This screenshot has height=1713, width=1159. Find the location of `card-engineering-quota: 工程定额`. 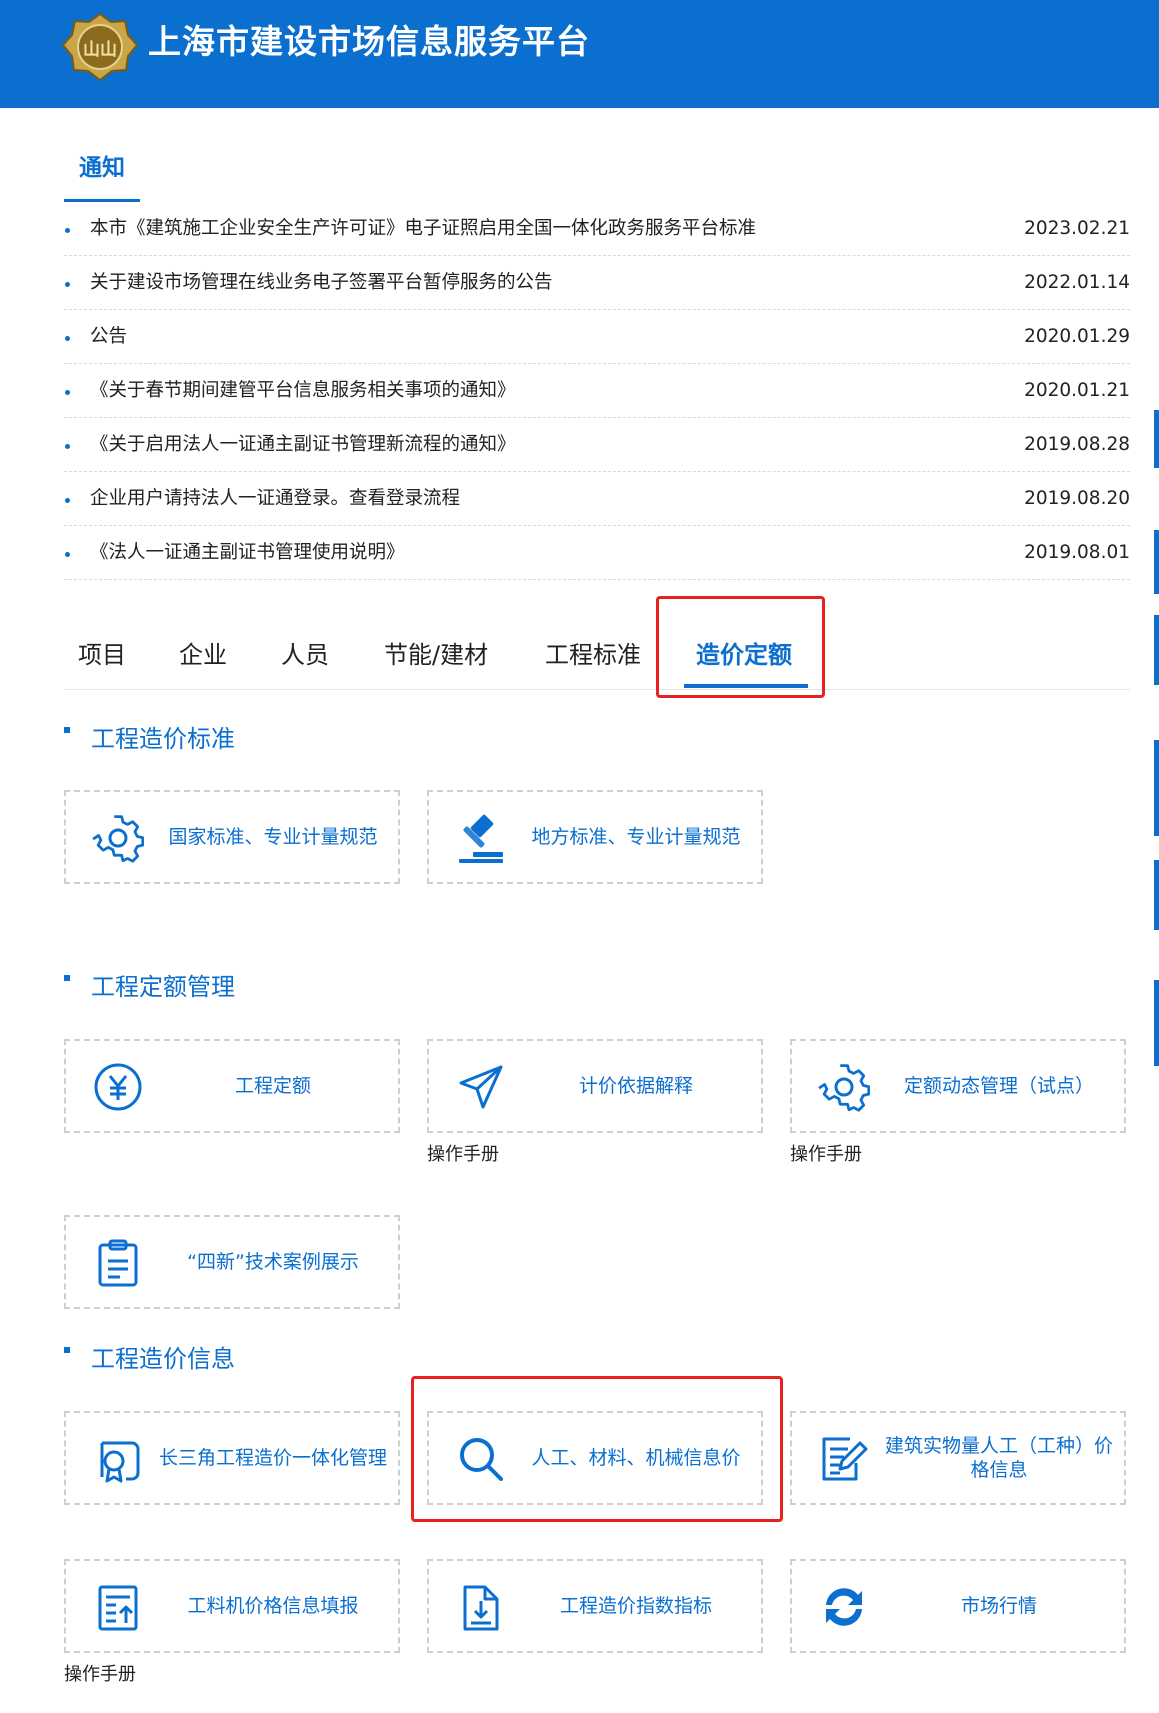

card-engineering-quota: 工程定额 is located at coordinates (232, 1086).